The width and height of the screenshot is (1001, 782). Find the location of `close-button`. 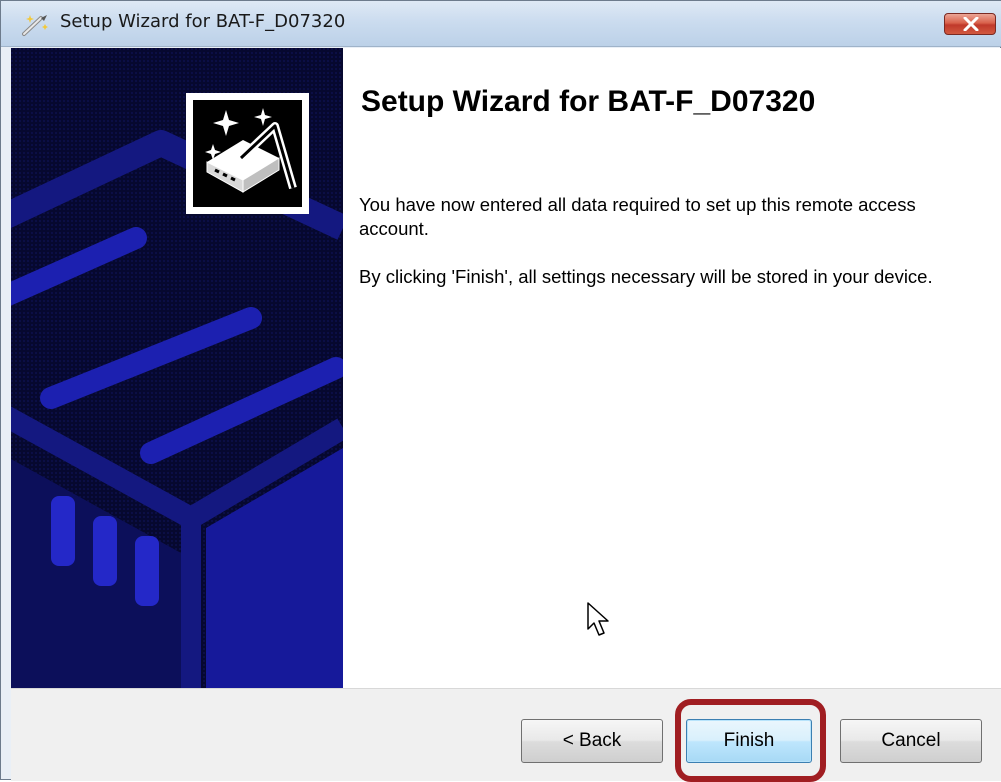

close-button is located at coordinates (970, 24).